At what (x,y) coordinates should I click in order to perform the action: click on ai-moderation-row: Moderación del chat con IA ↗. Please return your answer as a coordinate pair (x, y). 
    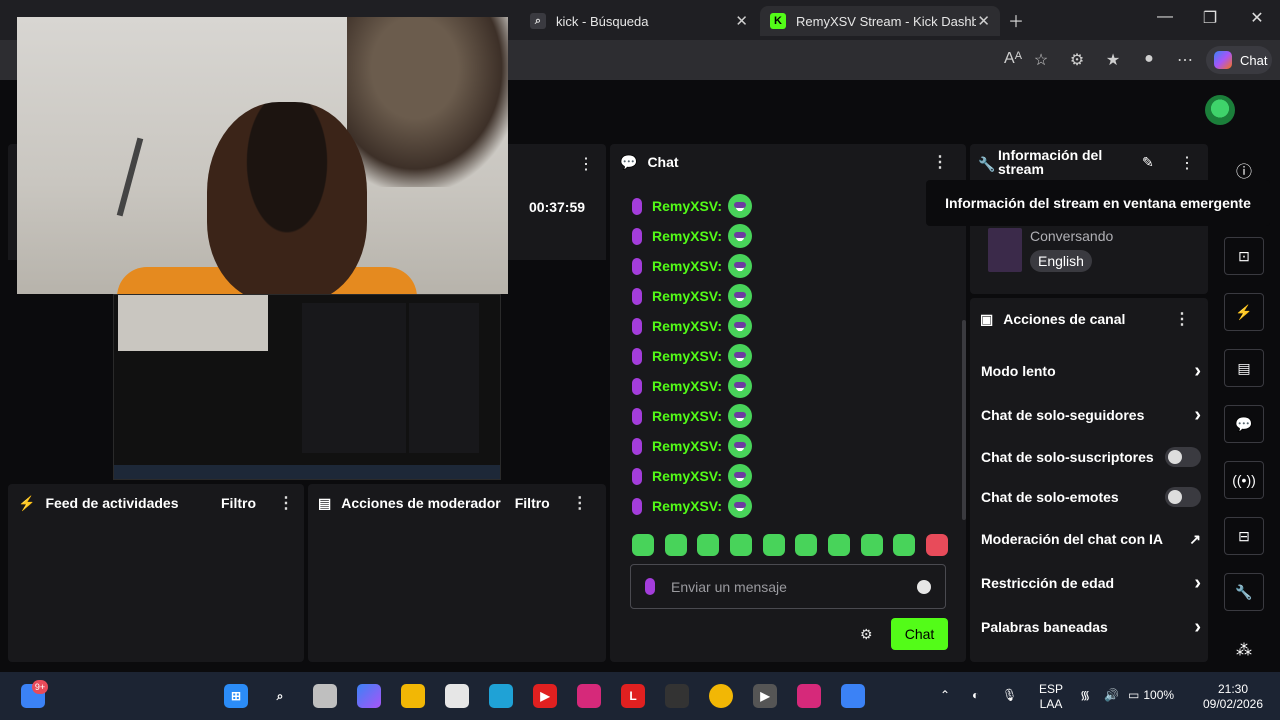
    Looking at the image, I should click on (1091, 539).